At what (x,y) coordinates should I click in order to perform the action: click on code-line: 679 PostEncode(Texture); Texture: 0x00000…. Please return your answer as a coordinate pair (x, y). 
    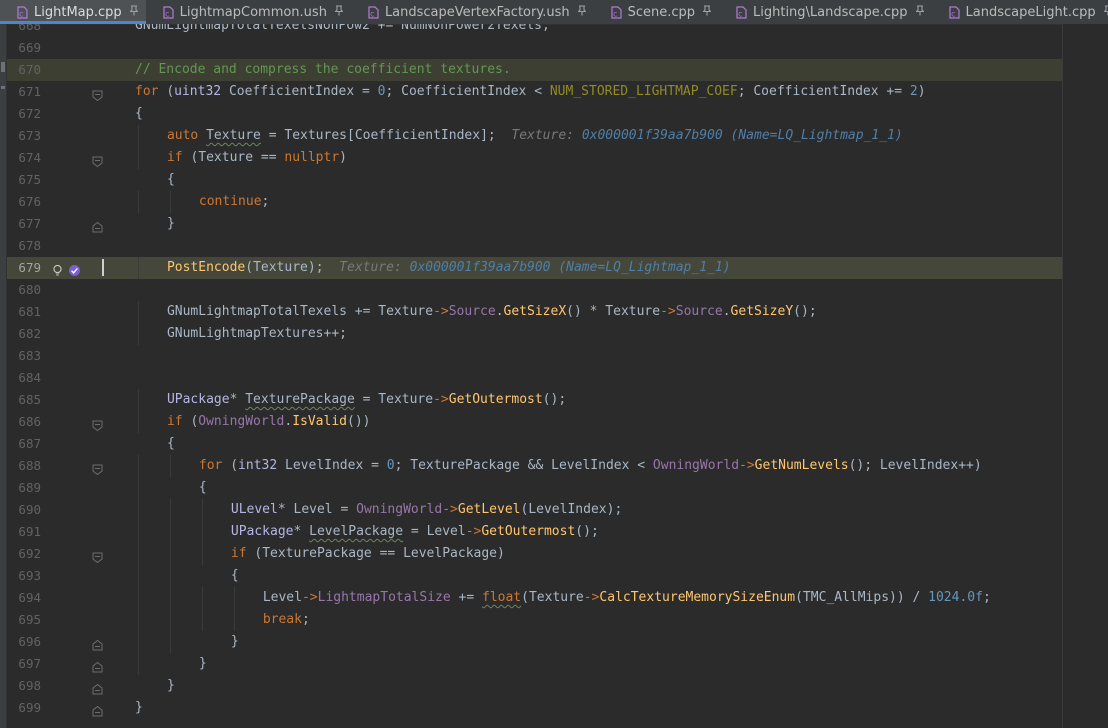
    Looking at the image, I should click on (534, 268).